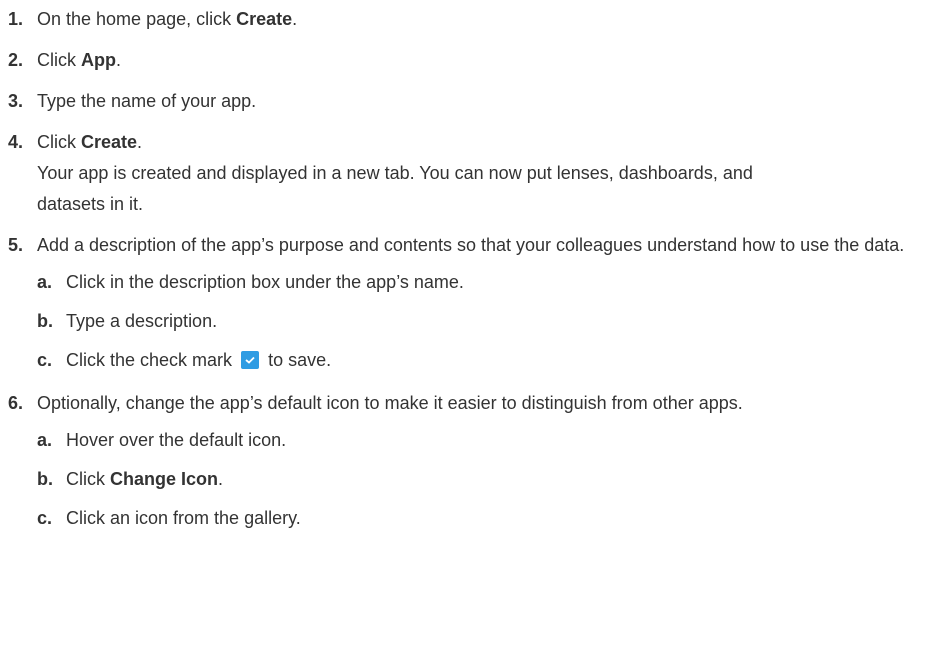 The width and height of the screenshot is (952, 665). Describe the element at coordinates (149, 360) in the screenshot. I see `sub-step-text: Click the check mark` at that location.